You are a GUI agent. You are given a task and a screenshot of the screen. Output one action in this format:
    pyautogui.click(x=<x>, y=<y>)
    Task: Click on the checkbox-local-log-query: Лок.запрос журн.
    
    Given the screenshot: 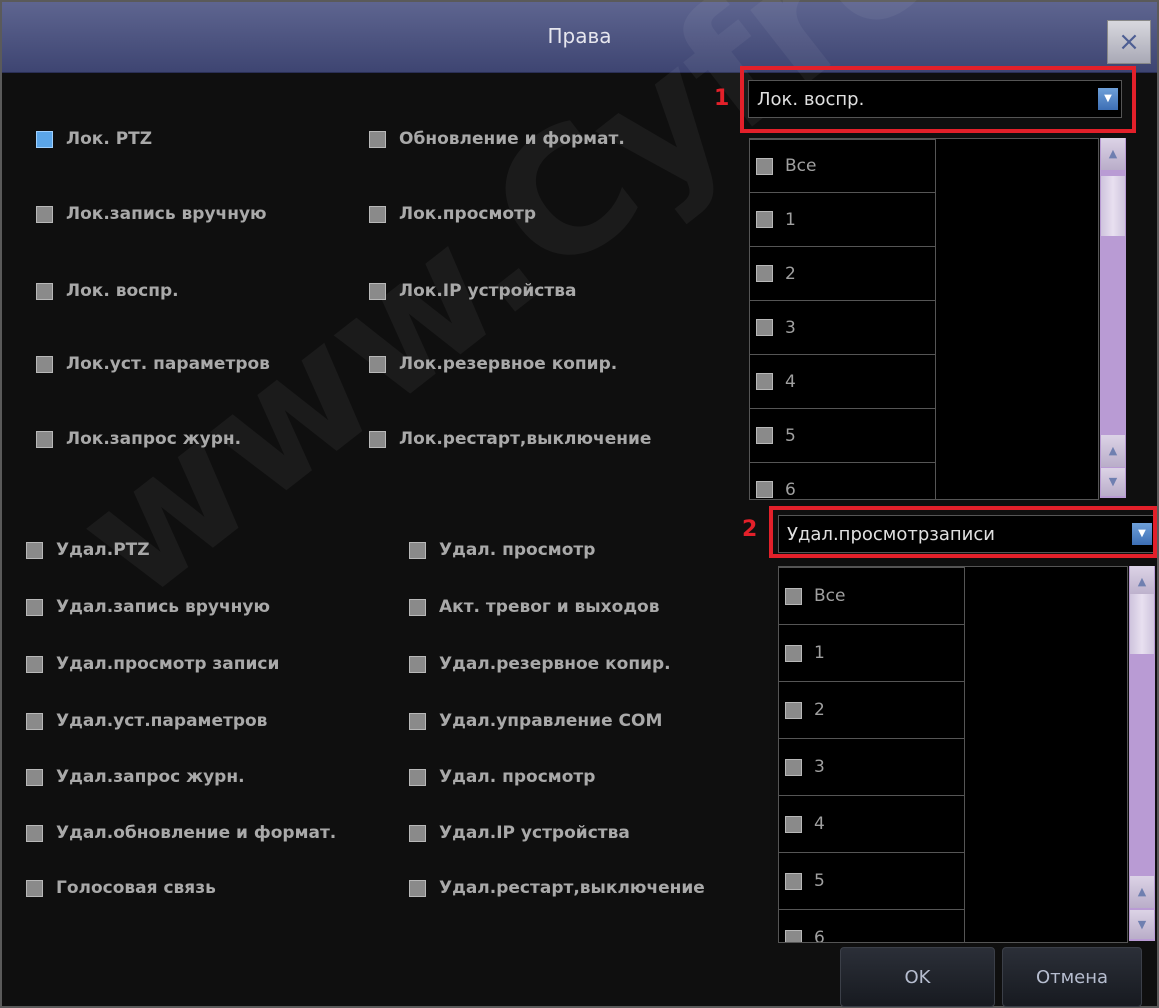 What is the action you would take?
    pyautogui.click(x=186, y=439)
    